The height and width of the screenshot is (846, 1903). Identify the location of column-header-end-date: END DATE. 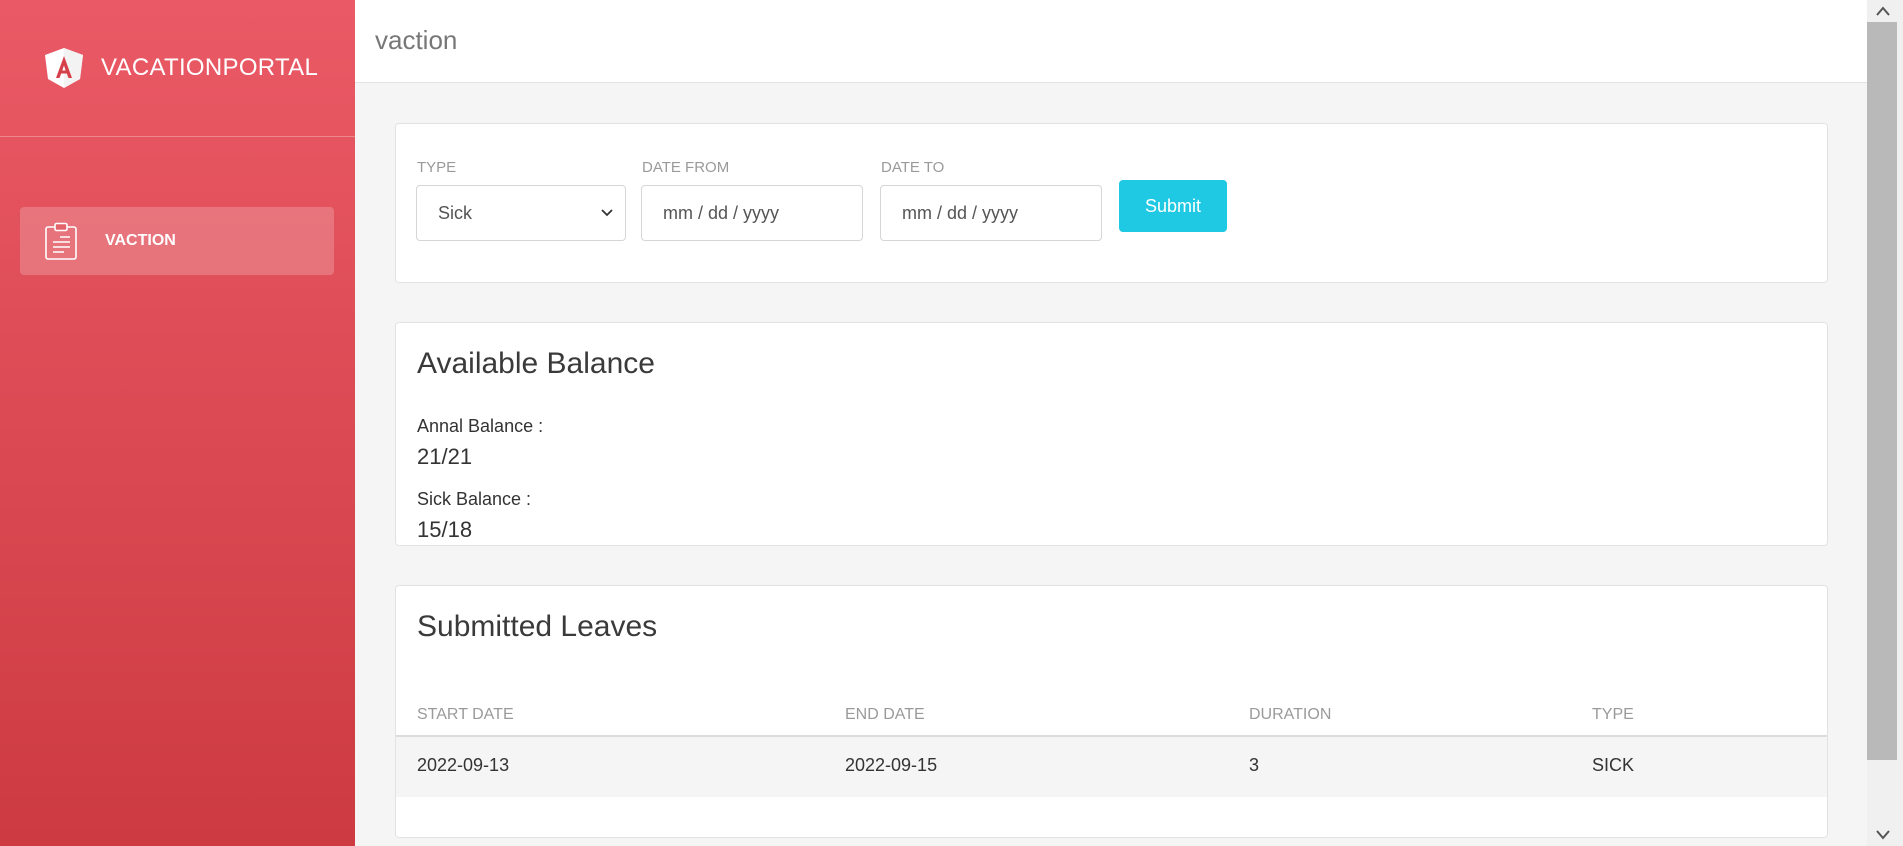
(885, 714).